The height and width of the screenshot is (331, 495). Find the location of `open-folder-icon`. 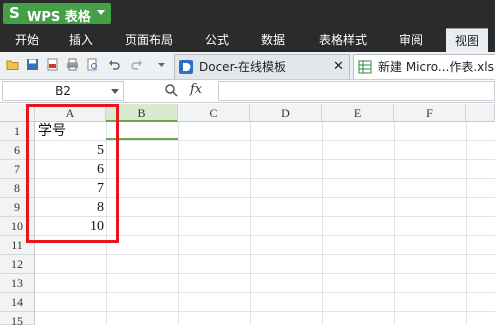

open-folder-icon is located at coordinates (12, 64).